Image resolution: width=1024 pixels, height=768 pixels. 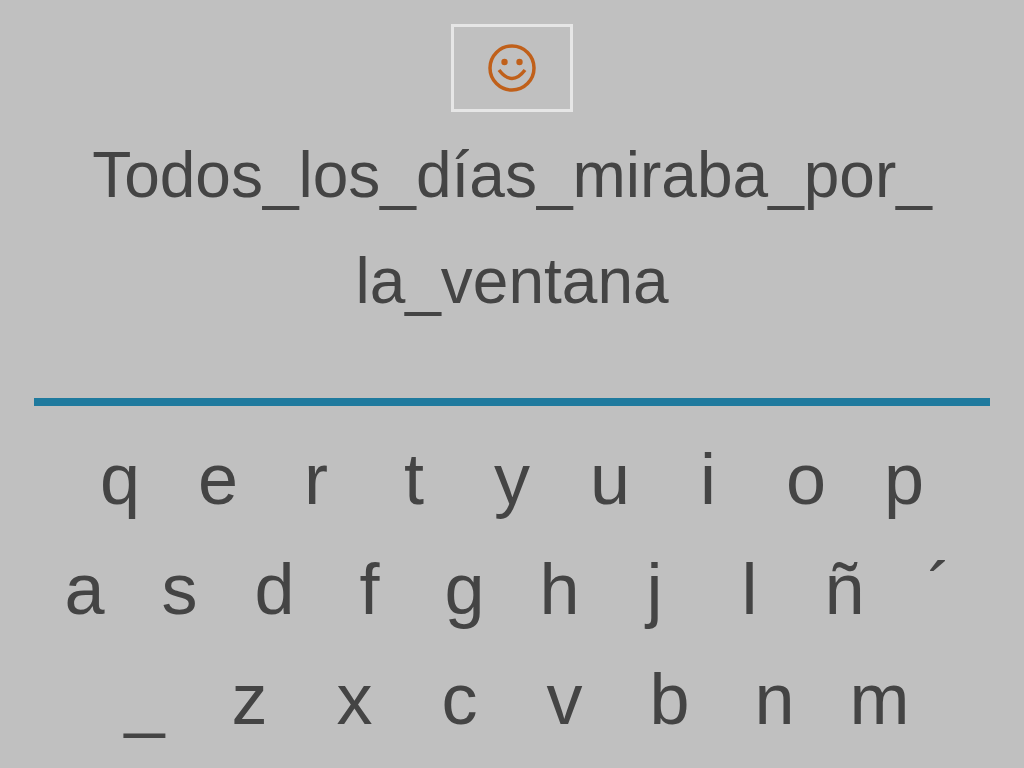 What do you see at coordinates (559, 589) in the screenshot?
I see `letter-key: h` at bounding box center [559, 589].